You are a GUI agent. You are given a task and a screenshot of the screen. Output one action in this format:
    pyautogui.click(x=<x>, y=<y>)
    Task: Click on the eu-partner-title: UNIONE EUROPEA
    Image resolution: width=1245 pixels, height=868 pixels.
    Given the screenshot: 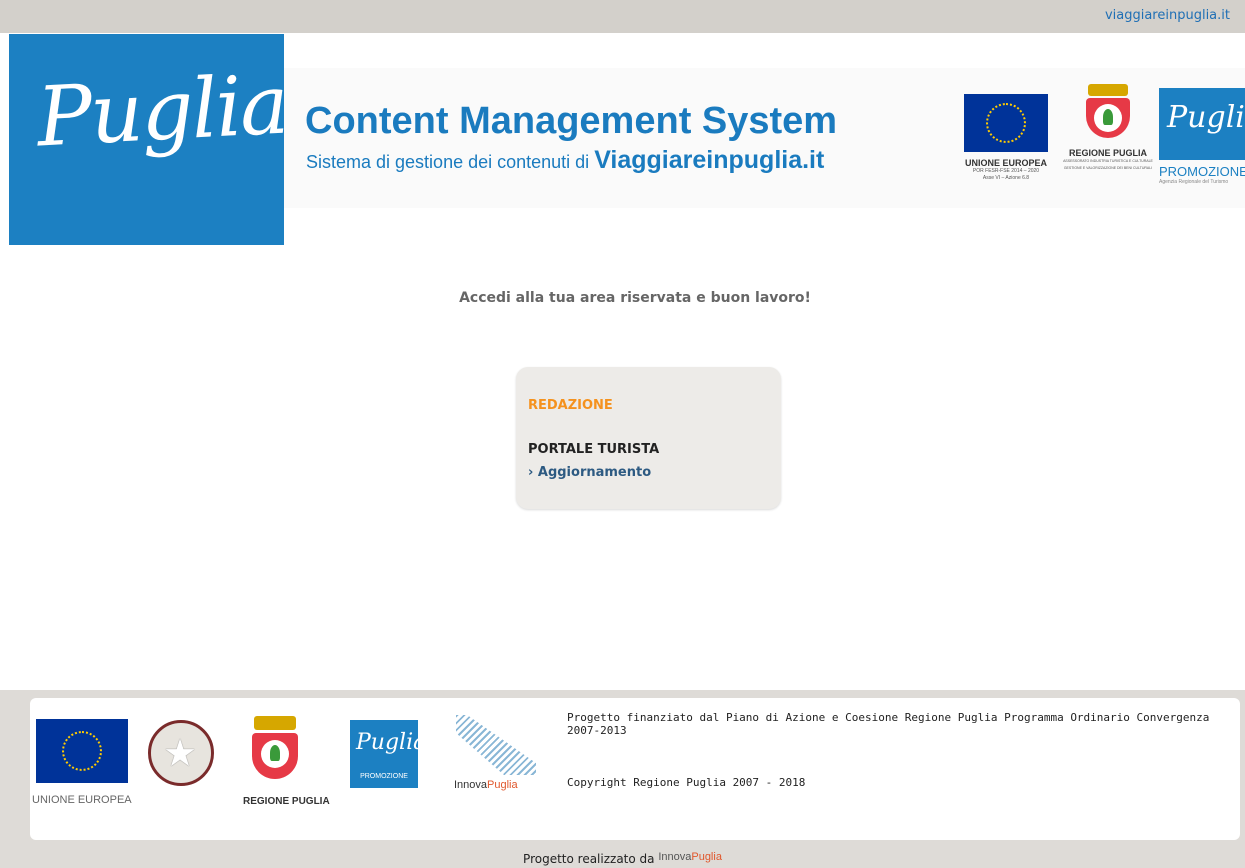 What is the action you would take?
    pyautogui.click(x=1005, y=163)
    